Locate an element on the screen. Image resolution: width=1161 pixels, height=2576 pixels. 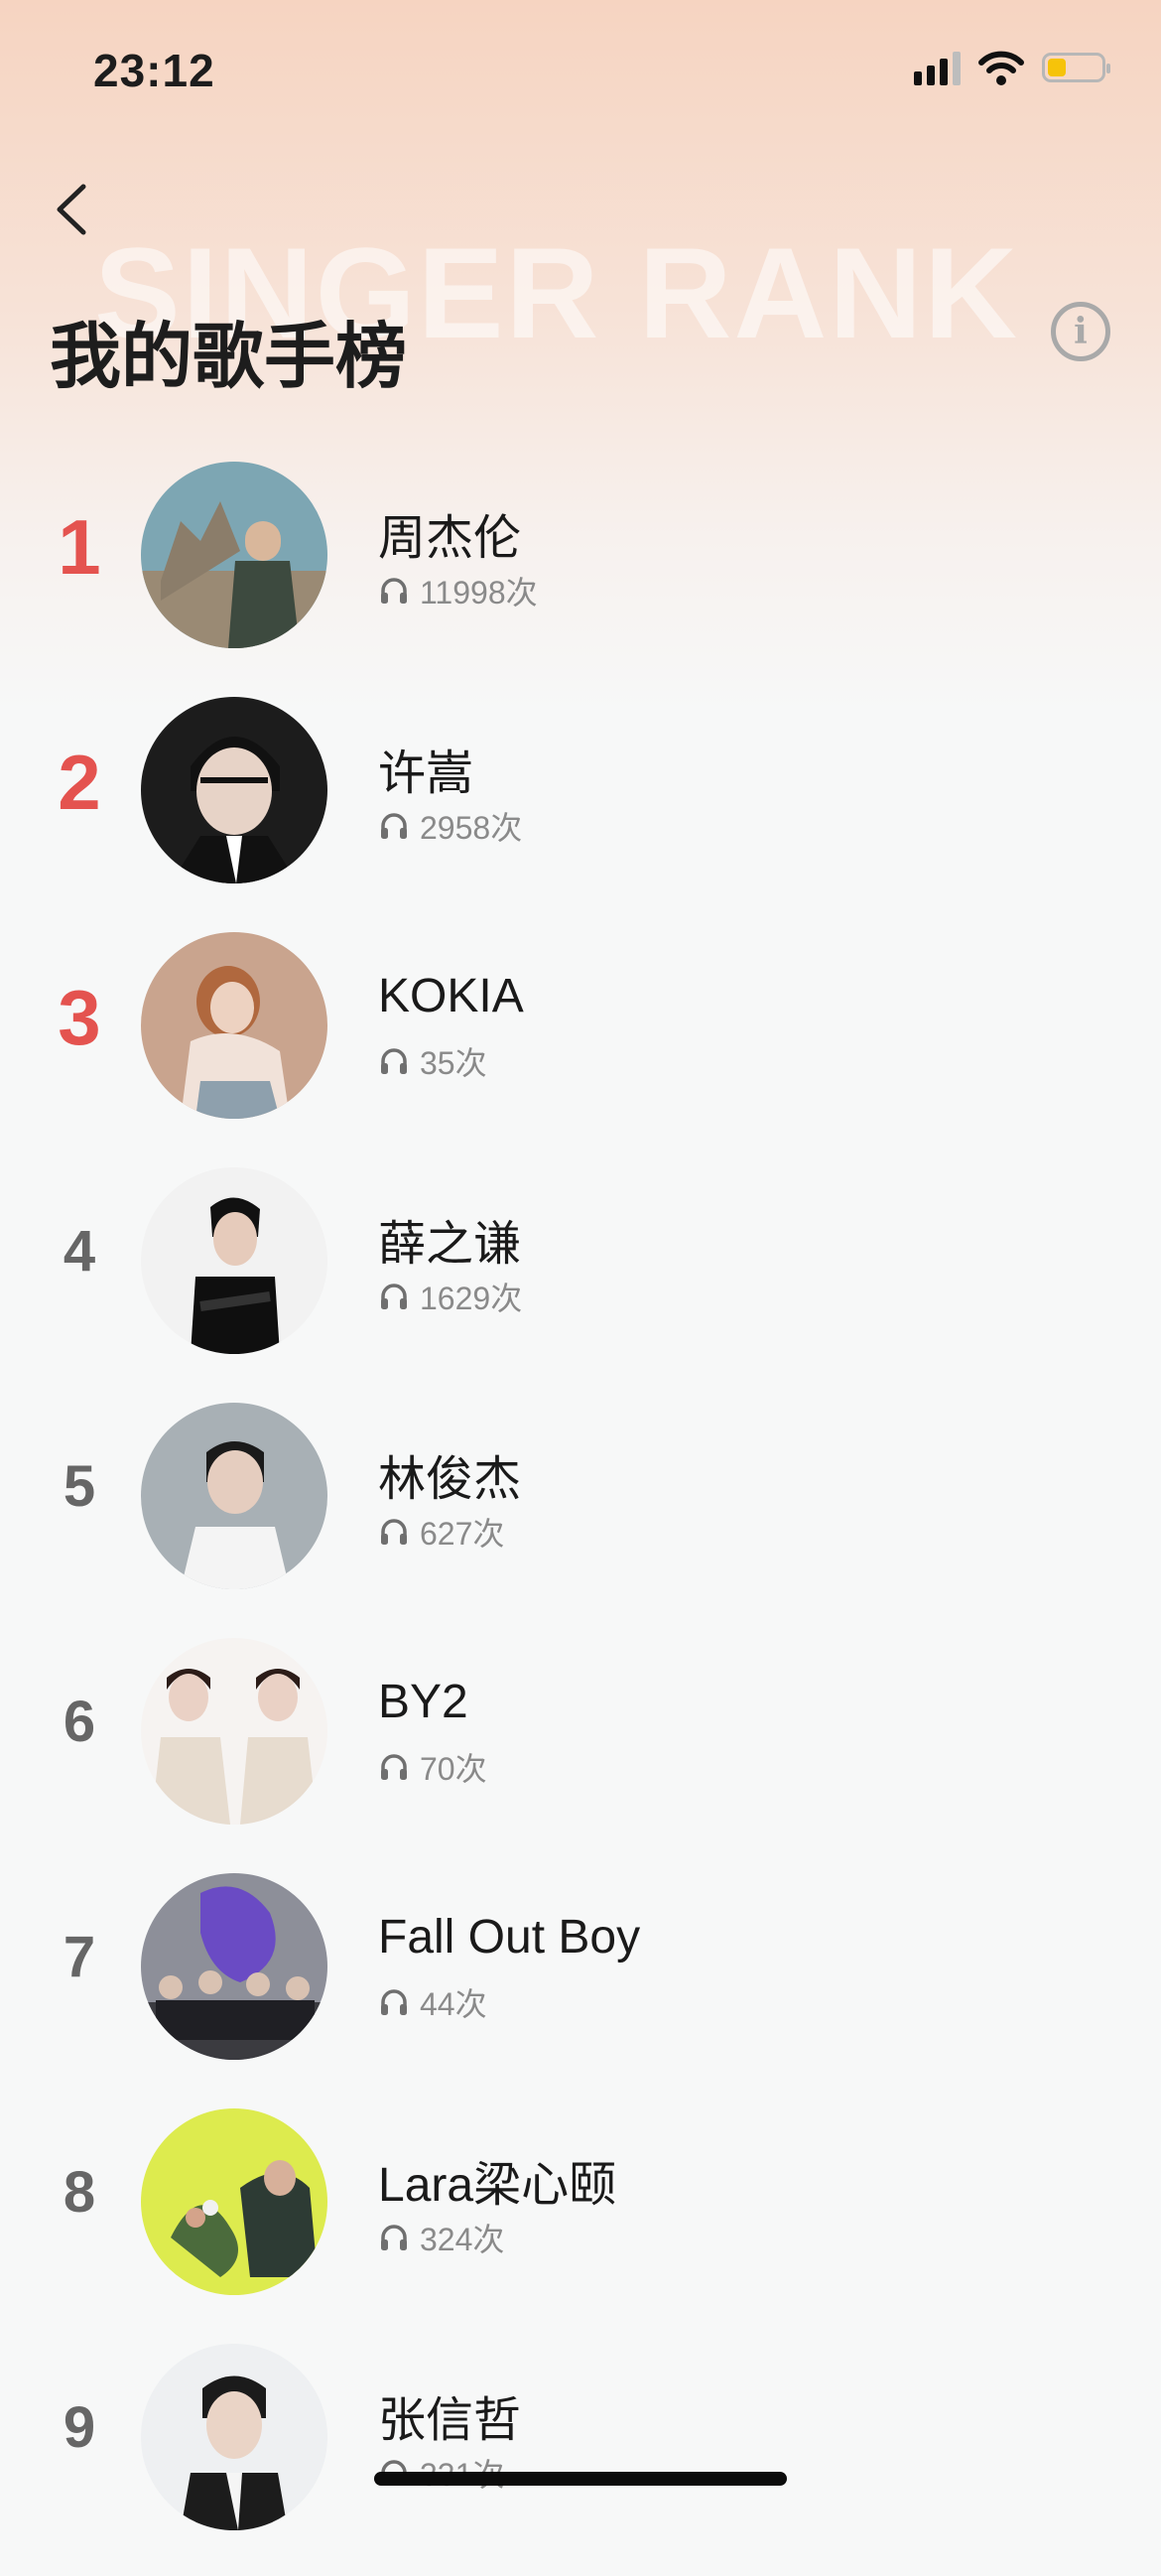
back-button is located at coordinates (72, 209).